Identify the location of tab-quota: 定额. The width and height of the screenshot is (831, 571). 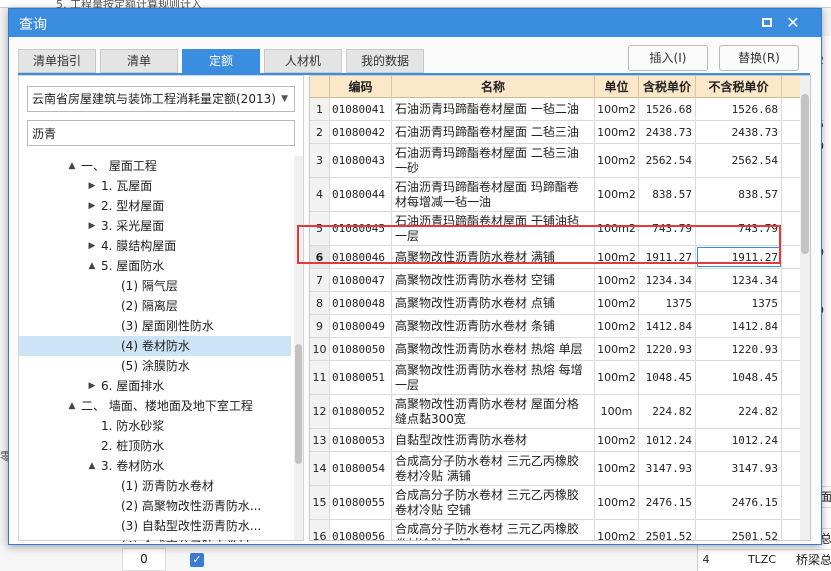
(221, 61).